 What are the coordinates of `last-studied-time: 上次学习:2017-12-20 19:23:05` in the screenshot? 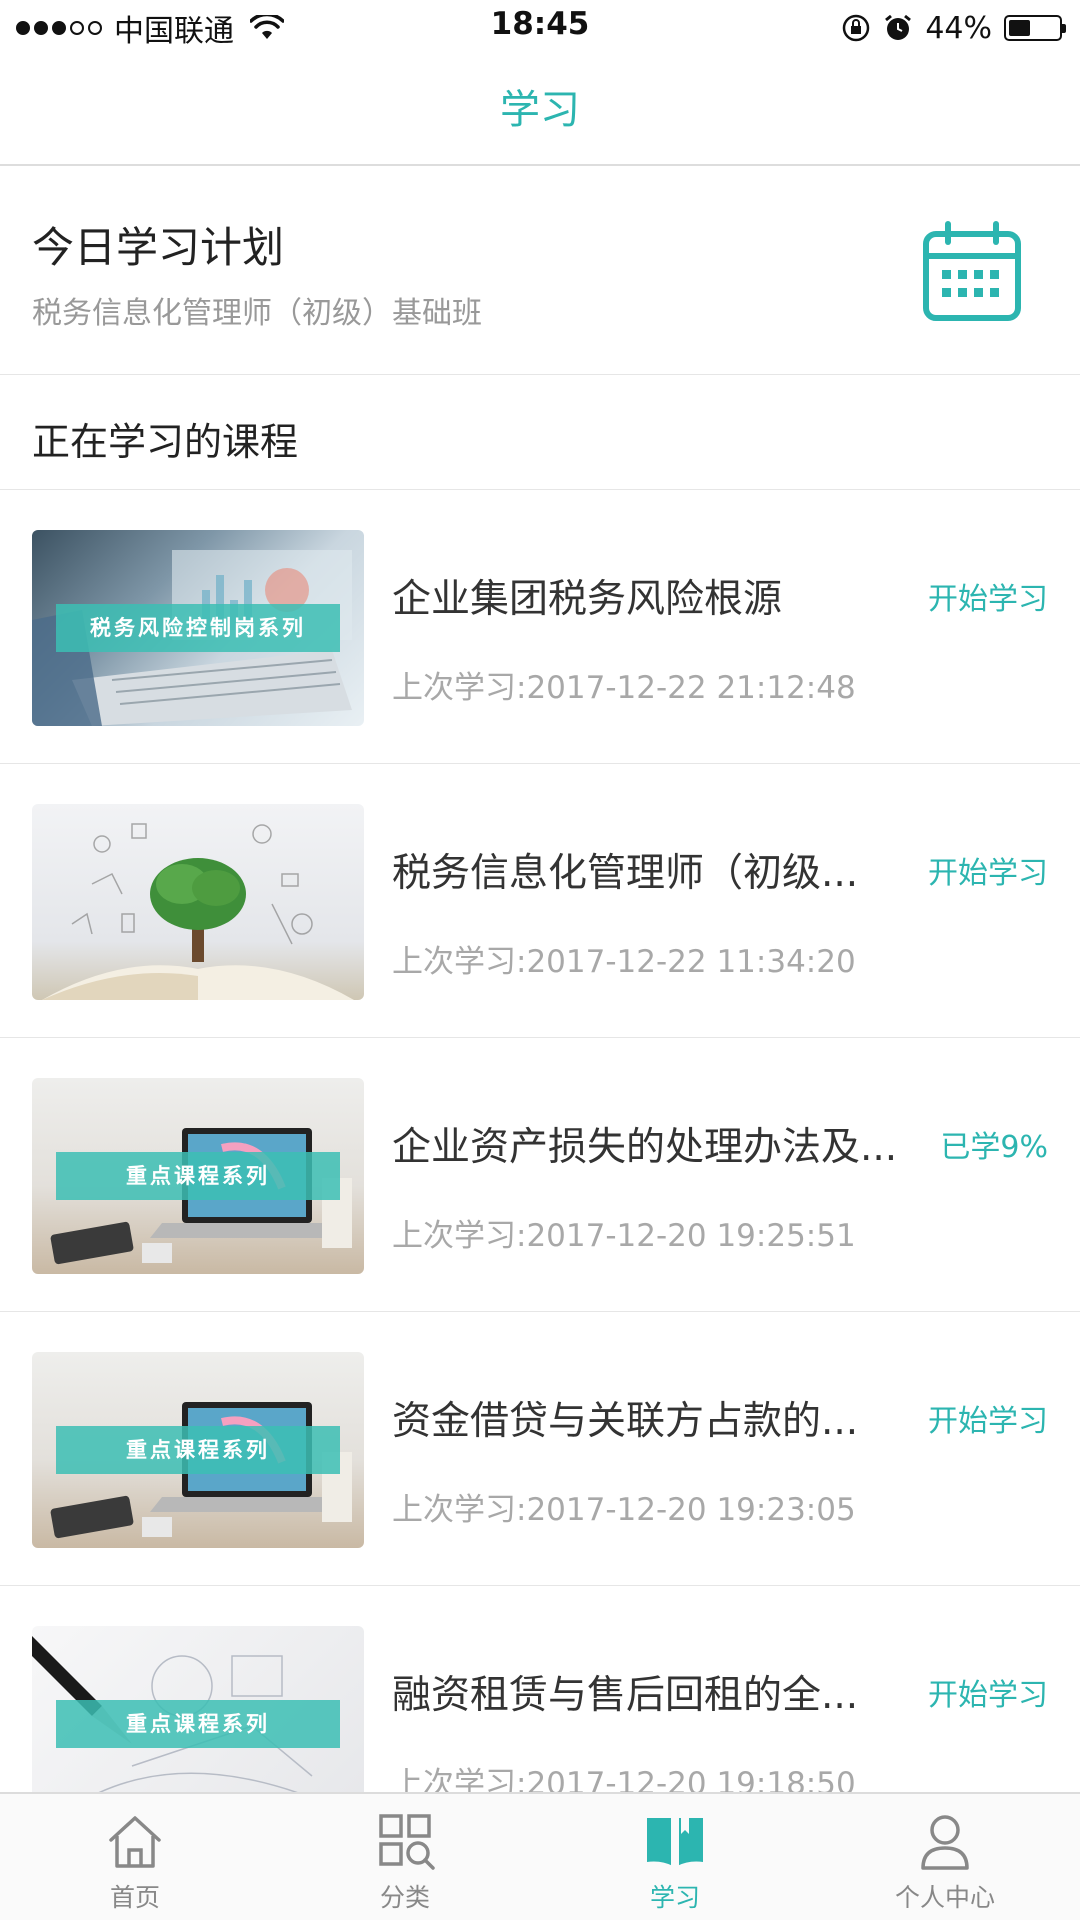 It's located at (624, 1510).